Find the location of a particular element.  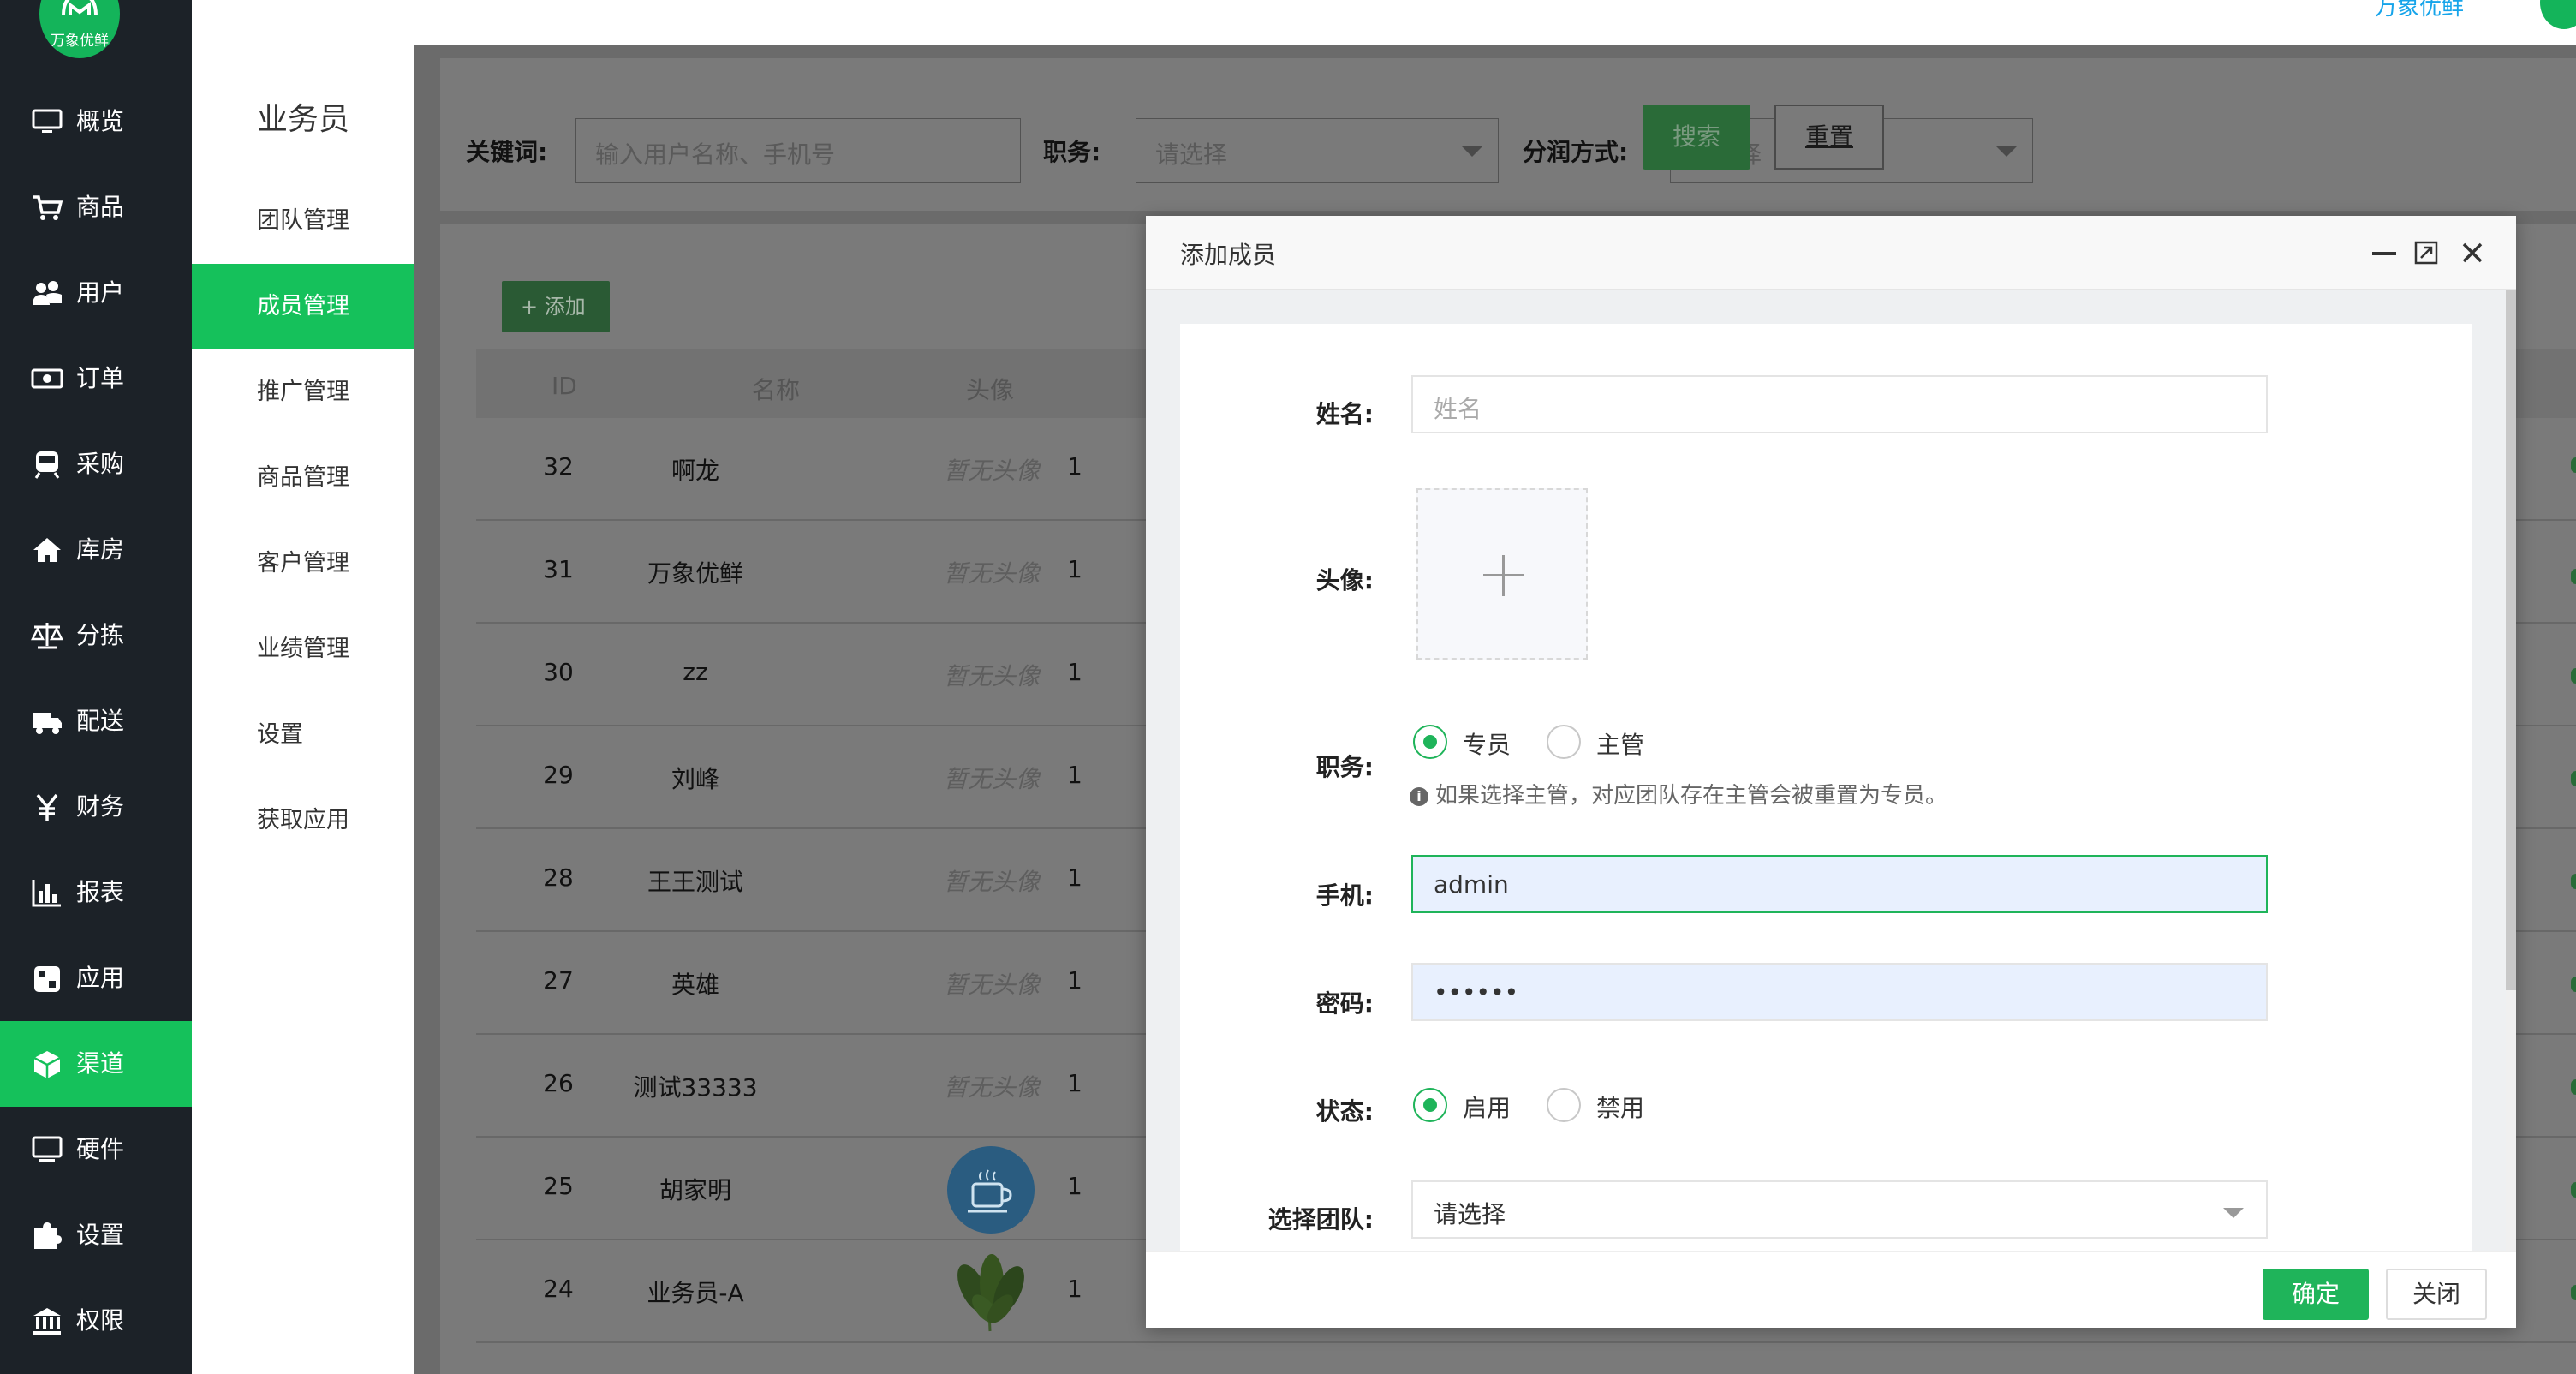

status-radio-disabled is located at coordinates (1564, 1105).